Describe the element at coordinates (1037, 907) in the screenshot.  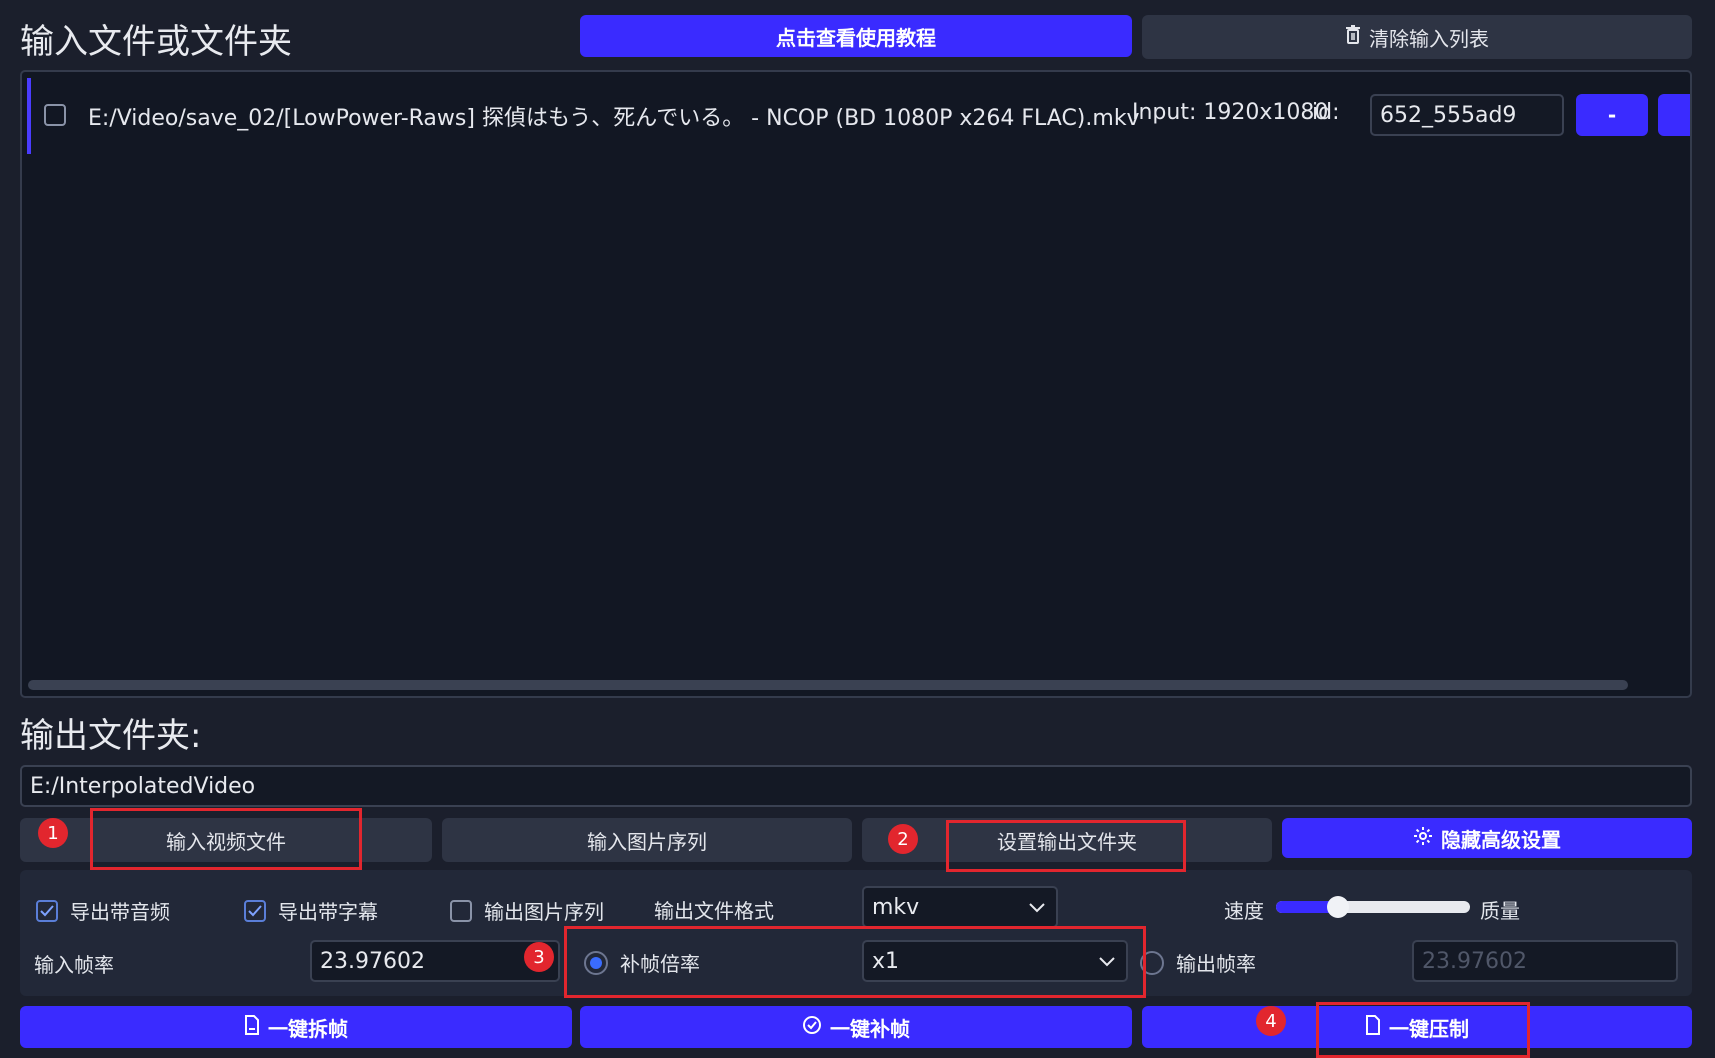
I see `chevron-down-icon` at that location.